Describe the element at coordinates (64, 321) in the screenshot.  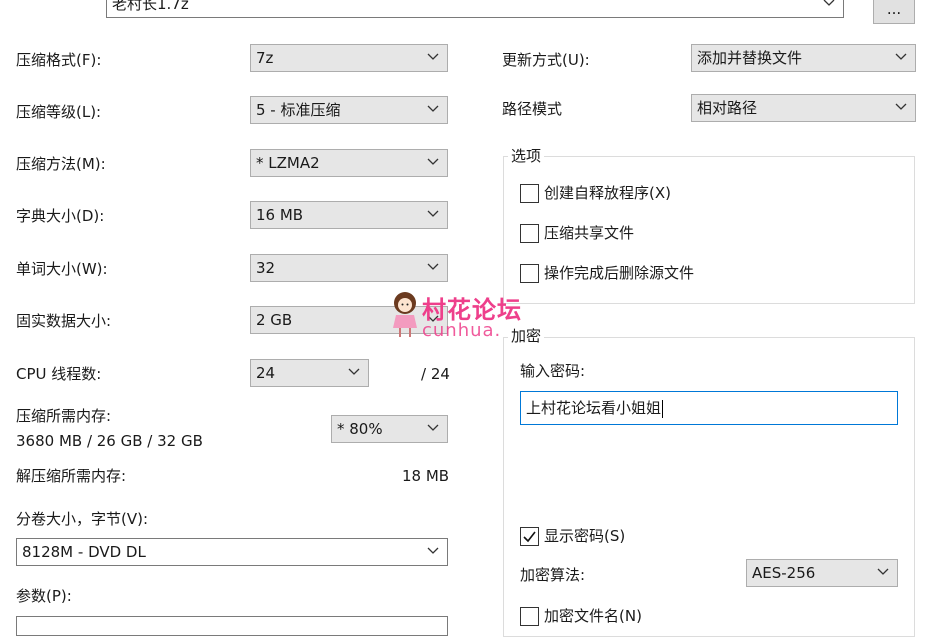
I see `solid-size-label: 固实数据大小:` at that location.